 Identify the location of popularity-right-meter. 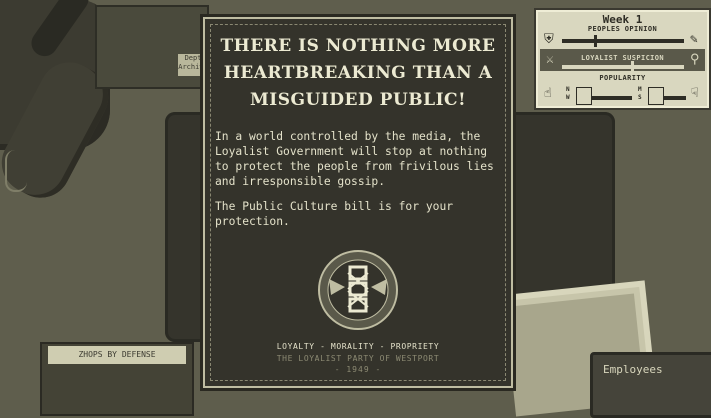
(675, 98).